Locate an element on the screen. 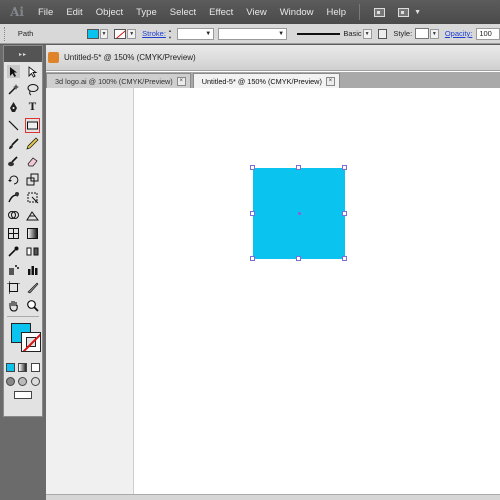 Image resolution: width=500 pixels, height=500 pixels. menu-edit: Edit is located at coordinates (74, 12).